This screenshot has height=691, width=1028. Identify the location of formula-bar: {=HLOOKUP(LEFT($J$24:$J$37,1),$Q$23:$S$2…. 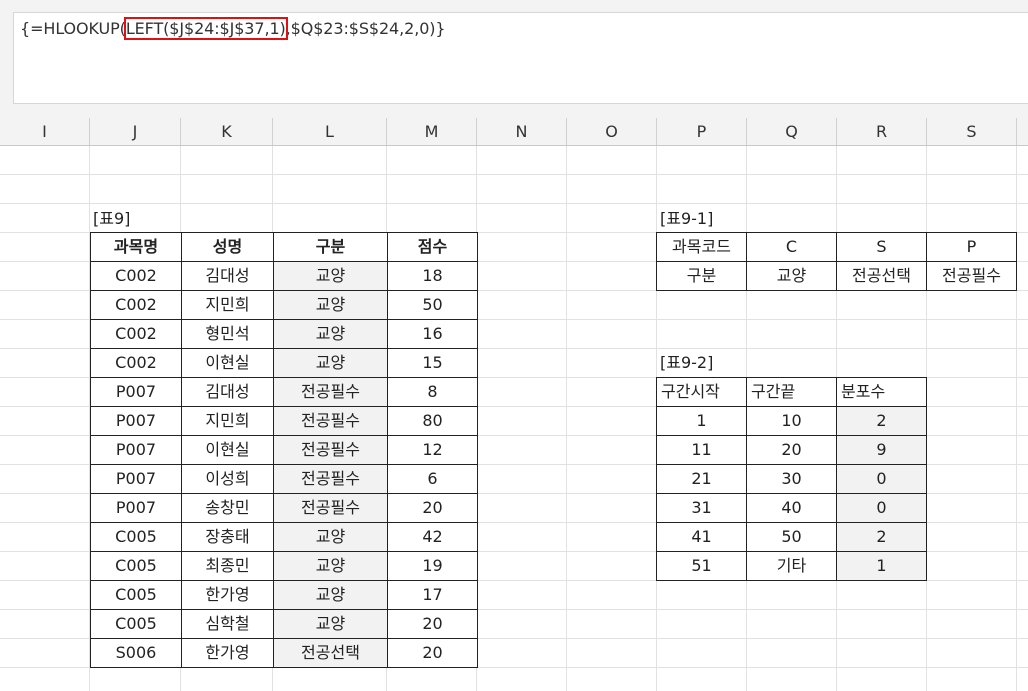
(520, 58).